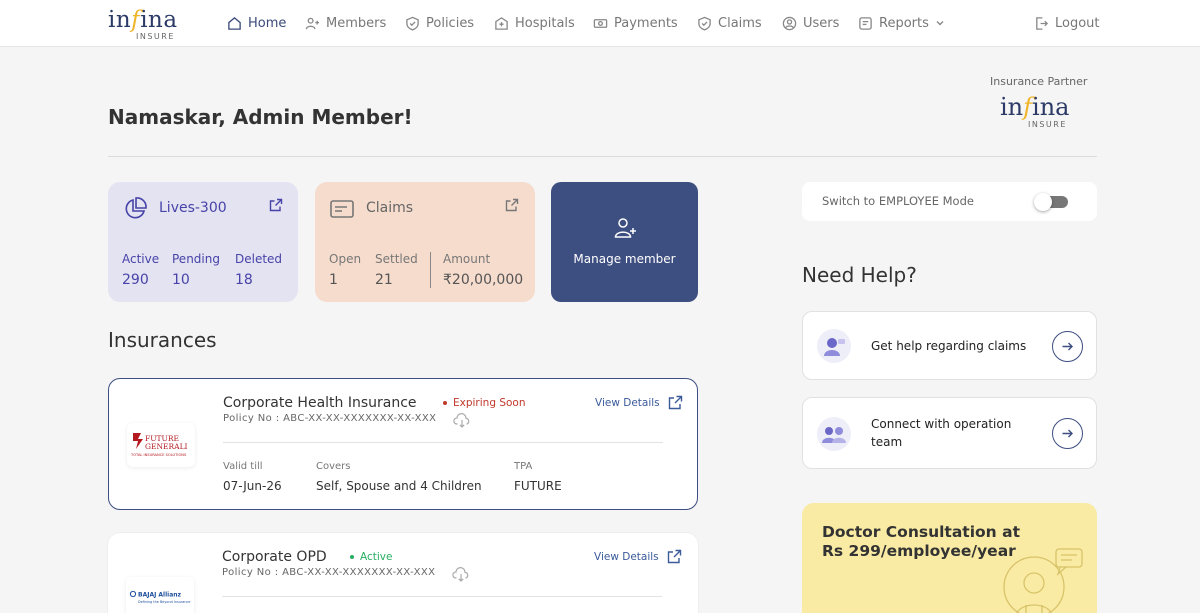 The width and height of the screenshot is (1200, 613). Describe the element at coordinates (345, 270) in the screenshot. I see `stat-open: Open 1` at that location.